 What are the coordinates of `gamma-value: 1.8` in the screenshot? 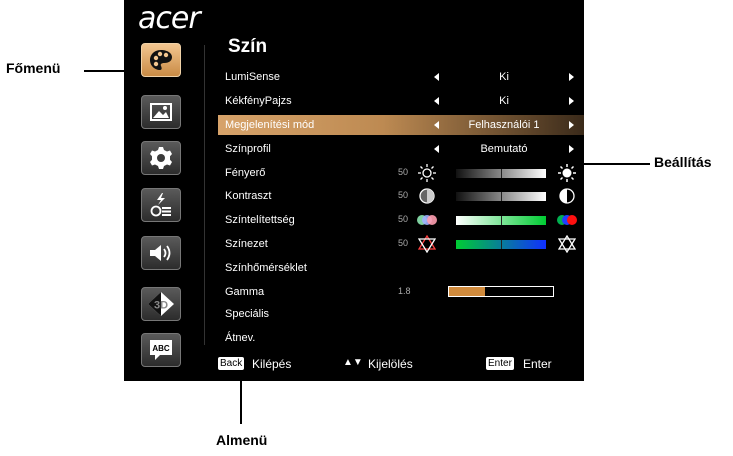 It's located at (404, 291).